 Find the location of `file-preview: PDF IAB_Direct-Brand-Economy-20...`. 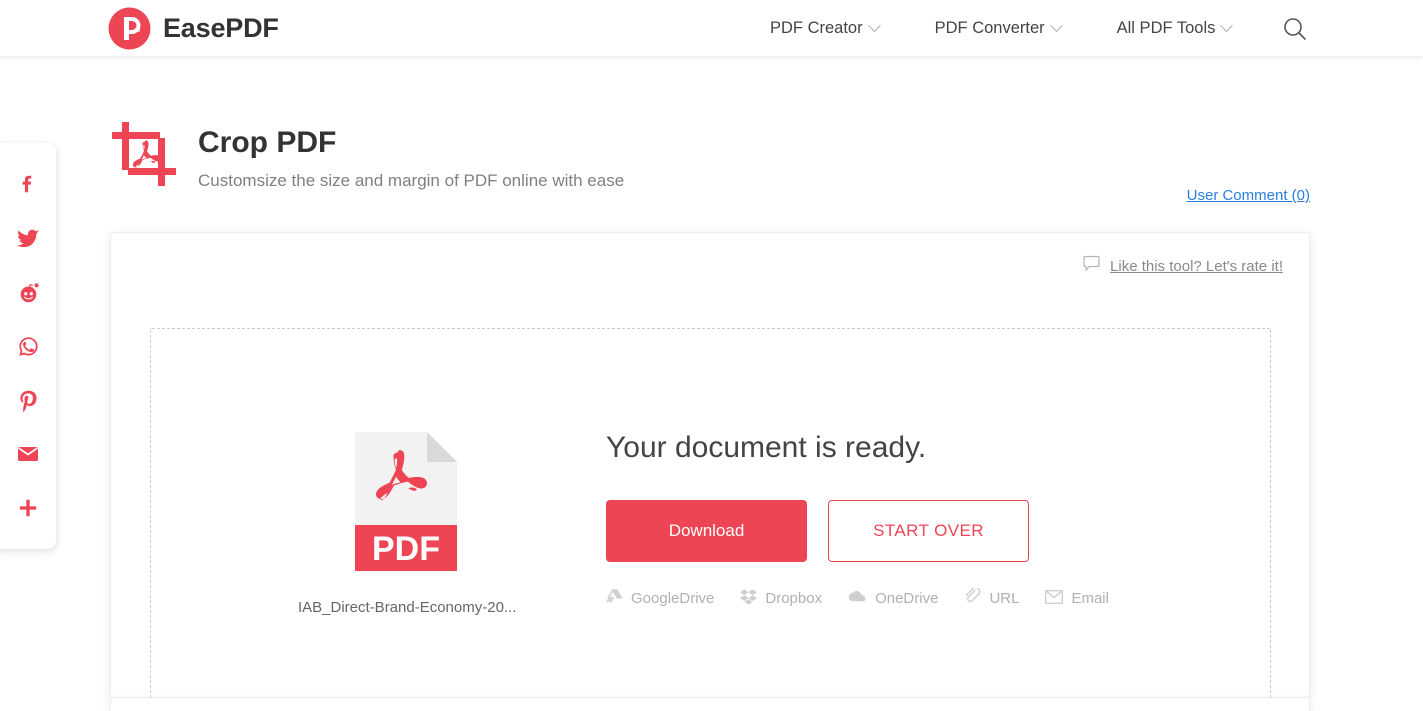

file-preview: PDF IAB_Direct-Brand-Economy-20... is located at coordinates (407, 522).